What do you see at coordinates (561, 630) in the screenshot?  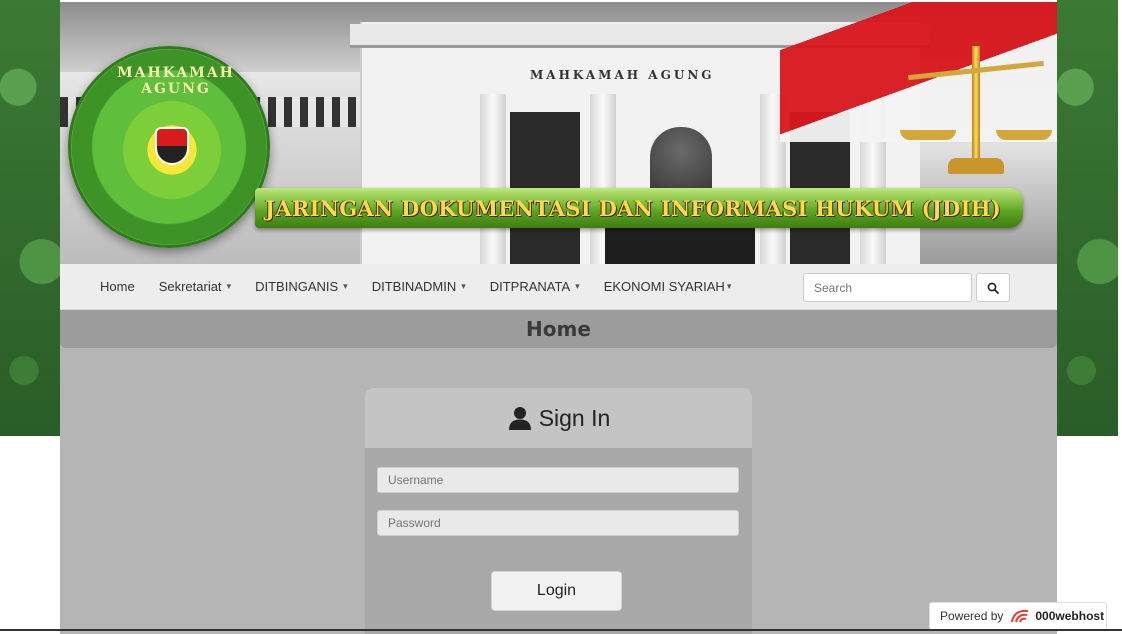 I see `bottom-divider` at bounding box center [561, 630].